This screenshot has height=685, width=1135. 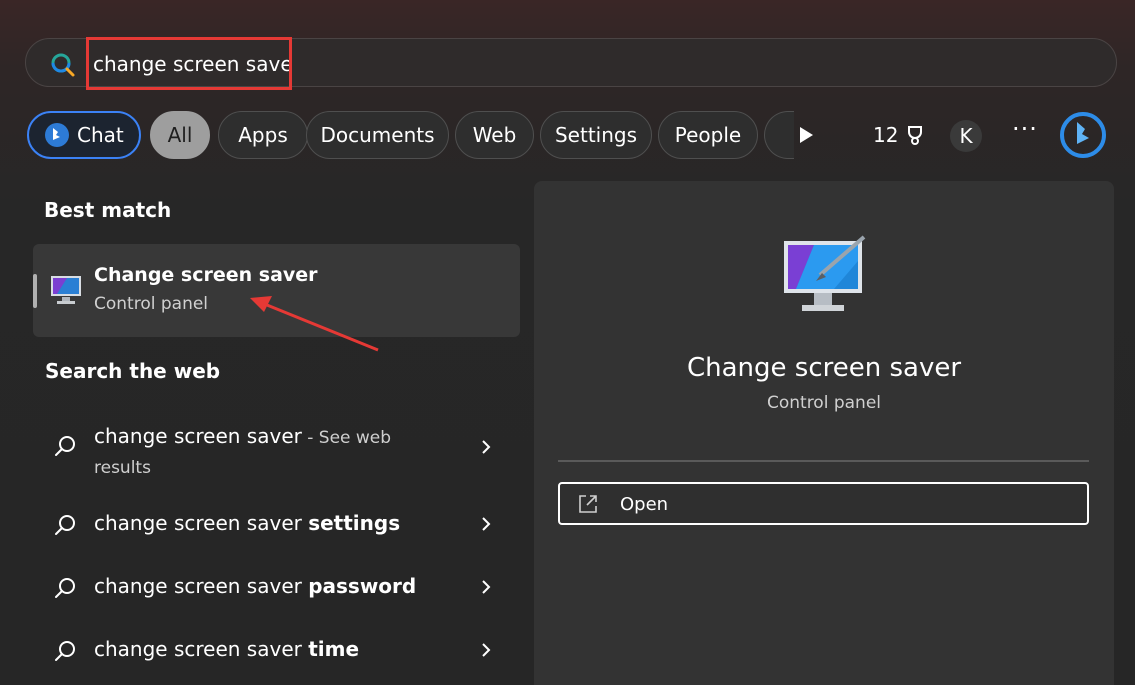 I want to click on open-button-label: Open, so click(x=644, y=504).